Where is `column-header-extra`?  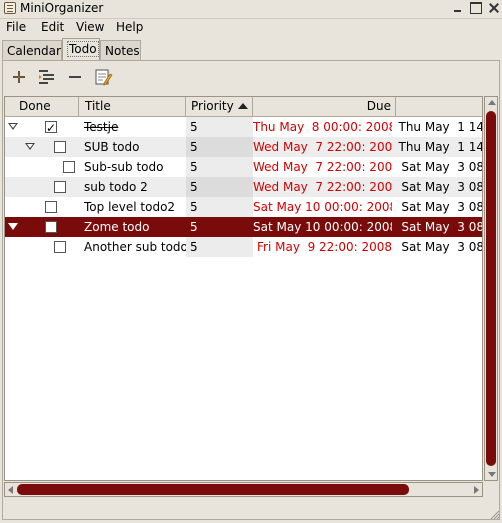
column-header-extra is located at coordinates (439, 107).